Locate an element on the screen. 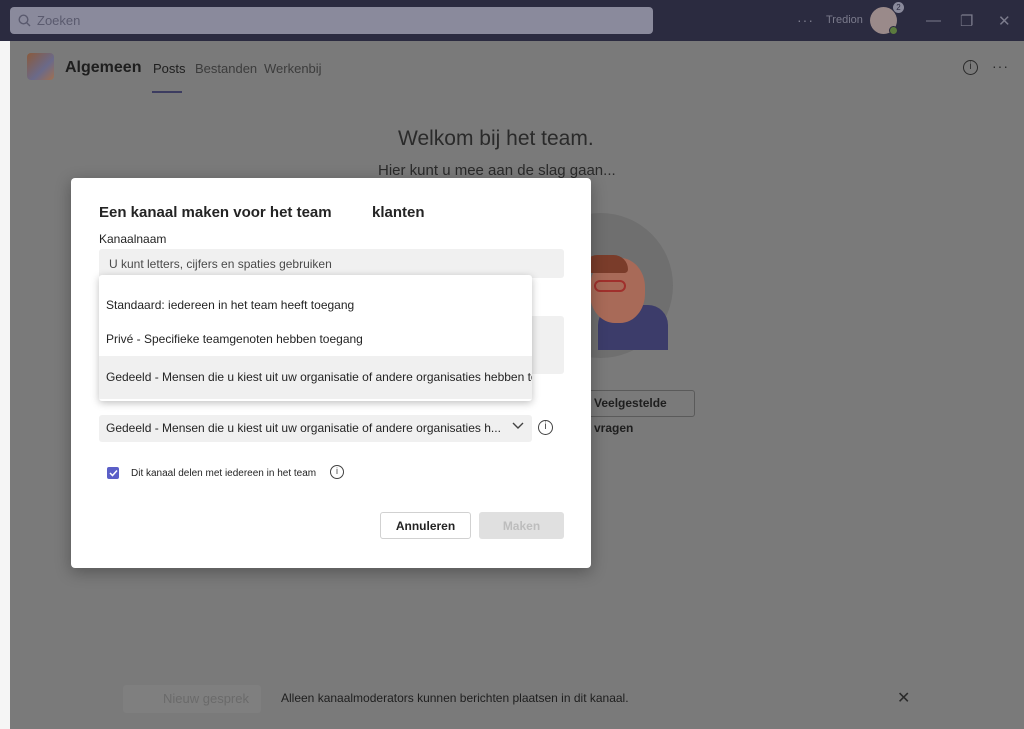  minimize-icon: — is located at coordinates (933, 20).